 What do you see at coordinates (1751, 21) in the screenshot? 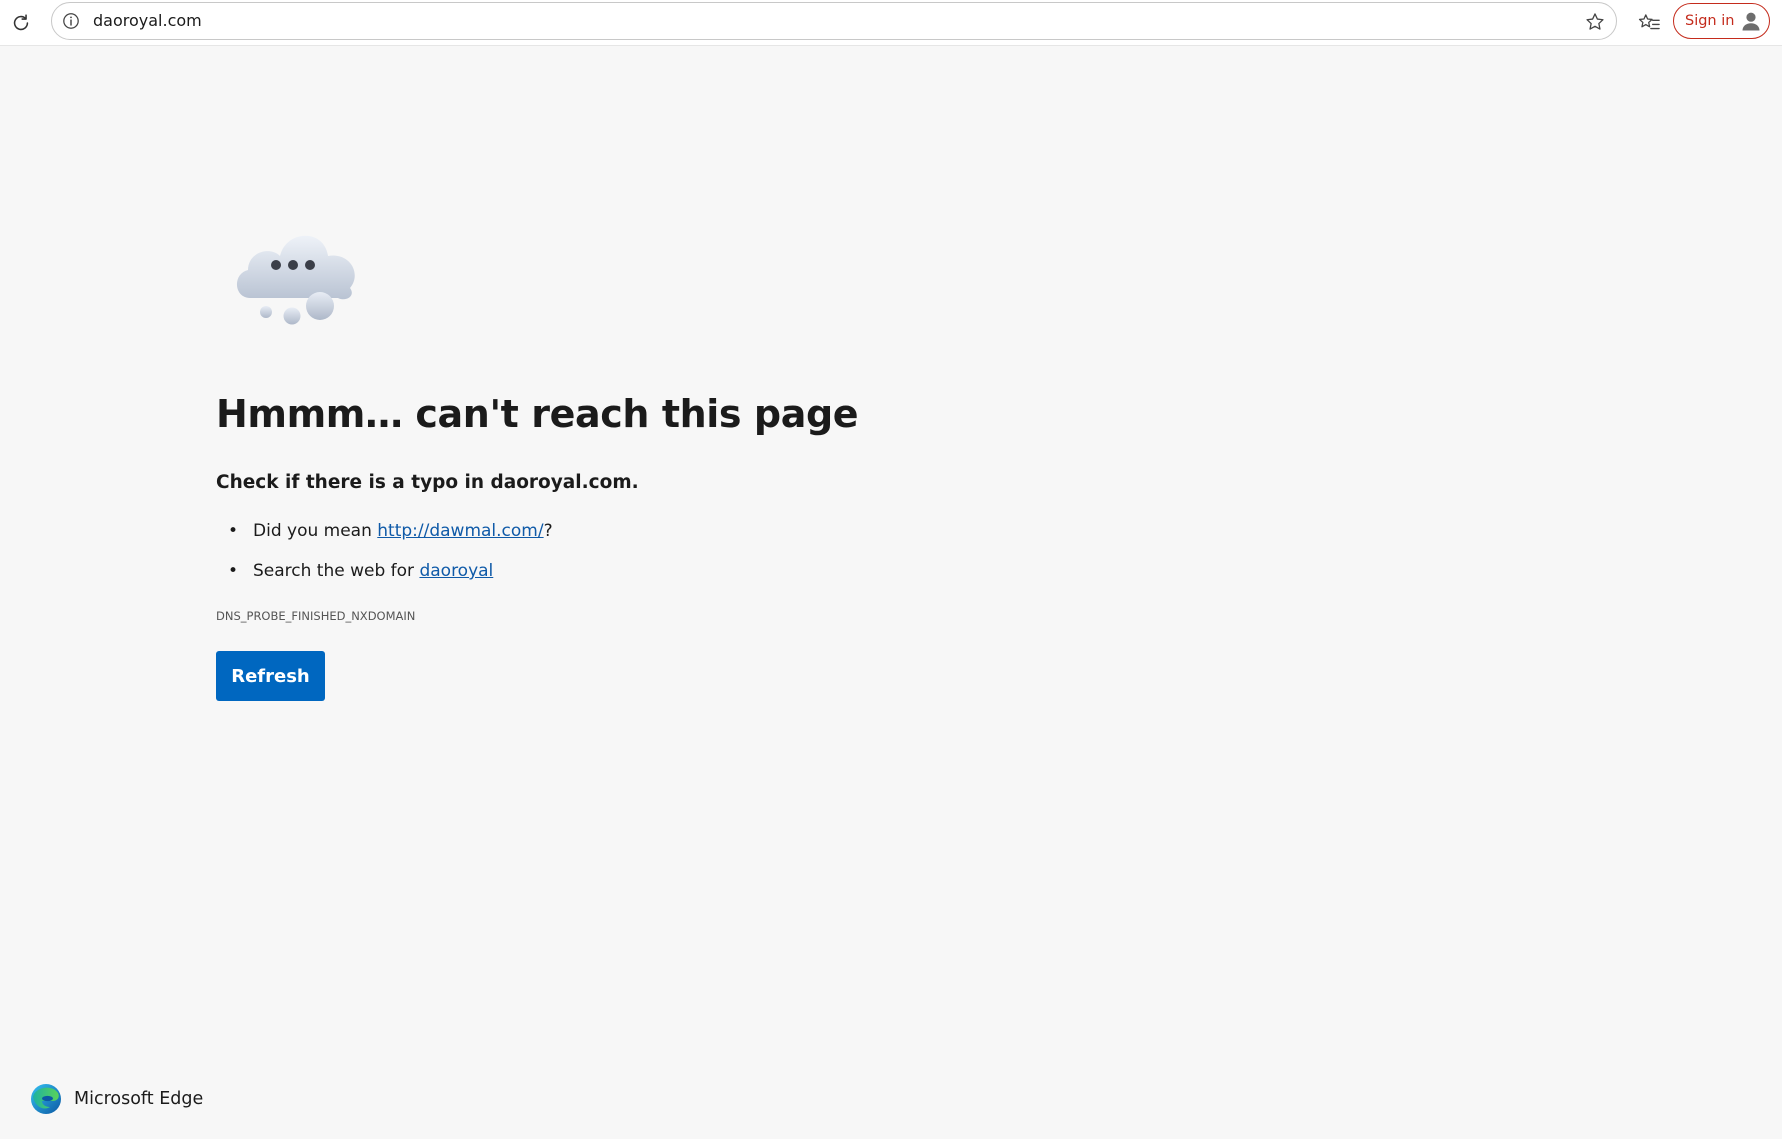
I see `avatar-icon` at bounding box center [1751, 21].